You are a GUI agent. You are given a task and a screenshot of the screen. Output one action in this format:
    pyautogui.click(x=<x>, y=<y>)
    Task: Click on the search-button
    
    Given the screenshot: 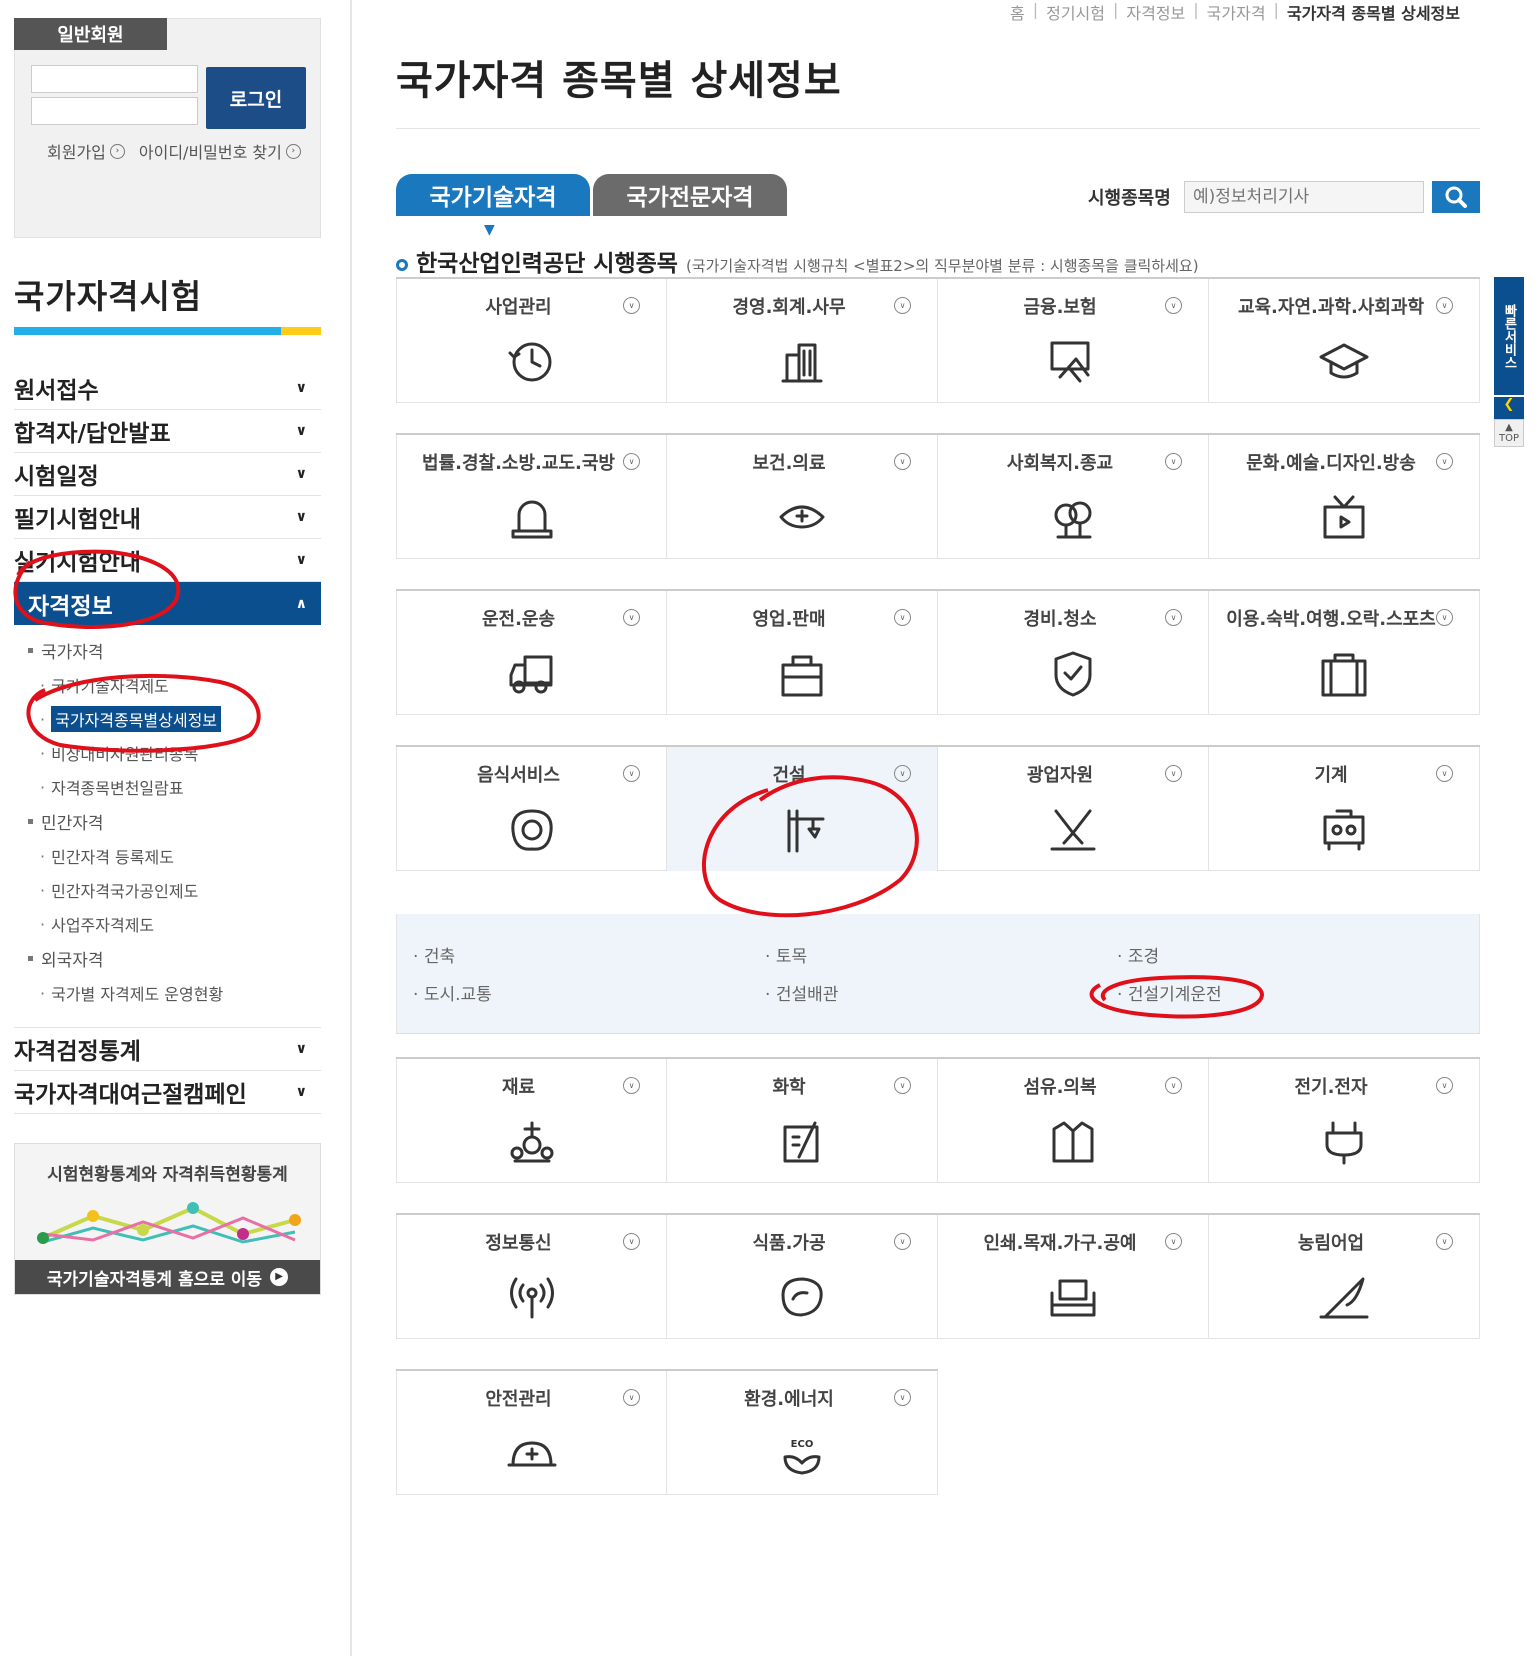 What is the action you would take?
    pyautogui.click(x=1456, y=197)
    